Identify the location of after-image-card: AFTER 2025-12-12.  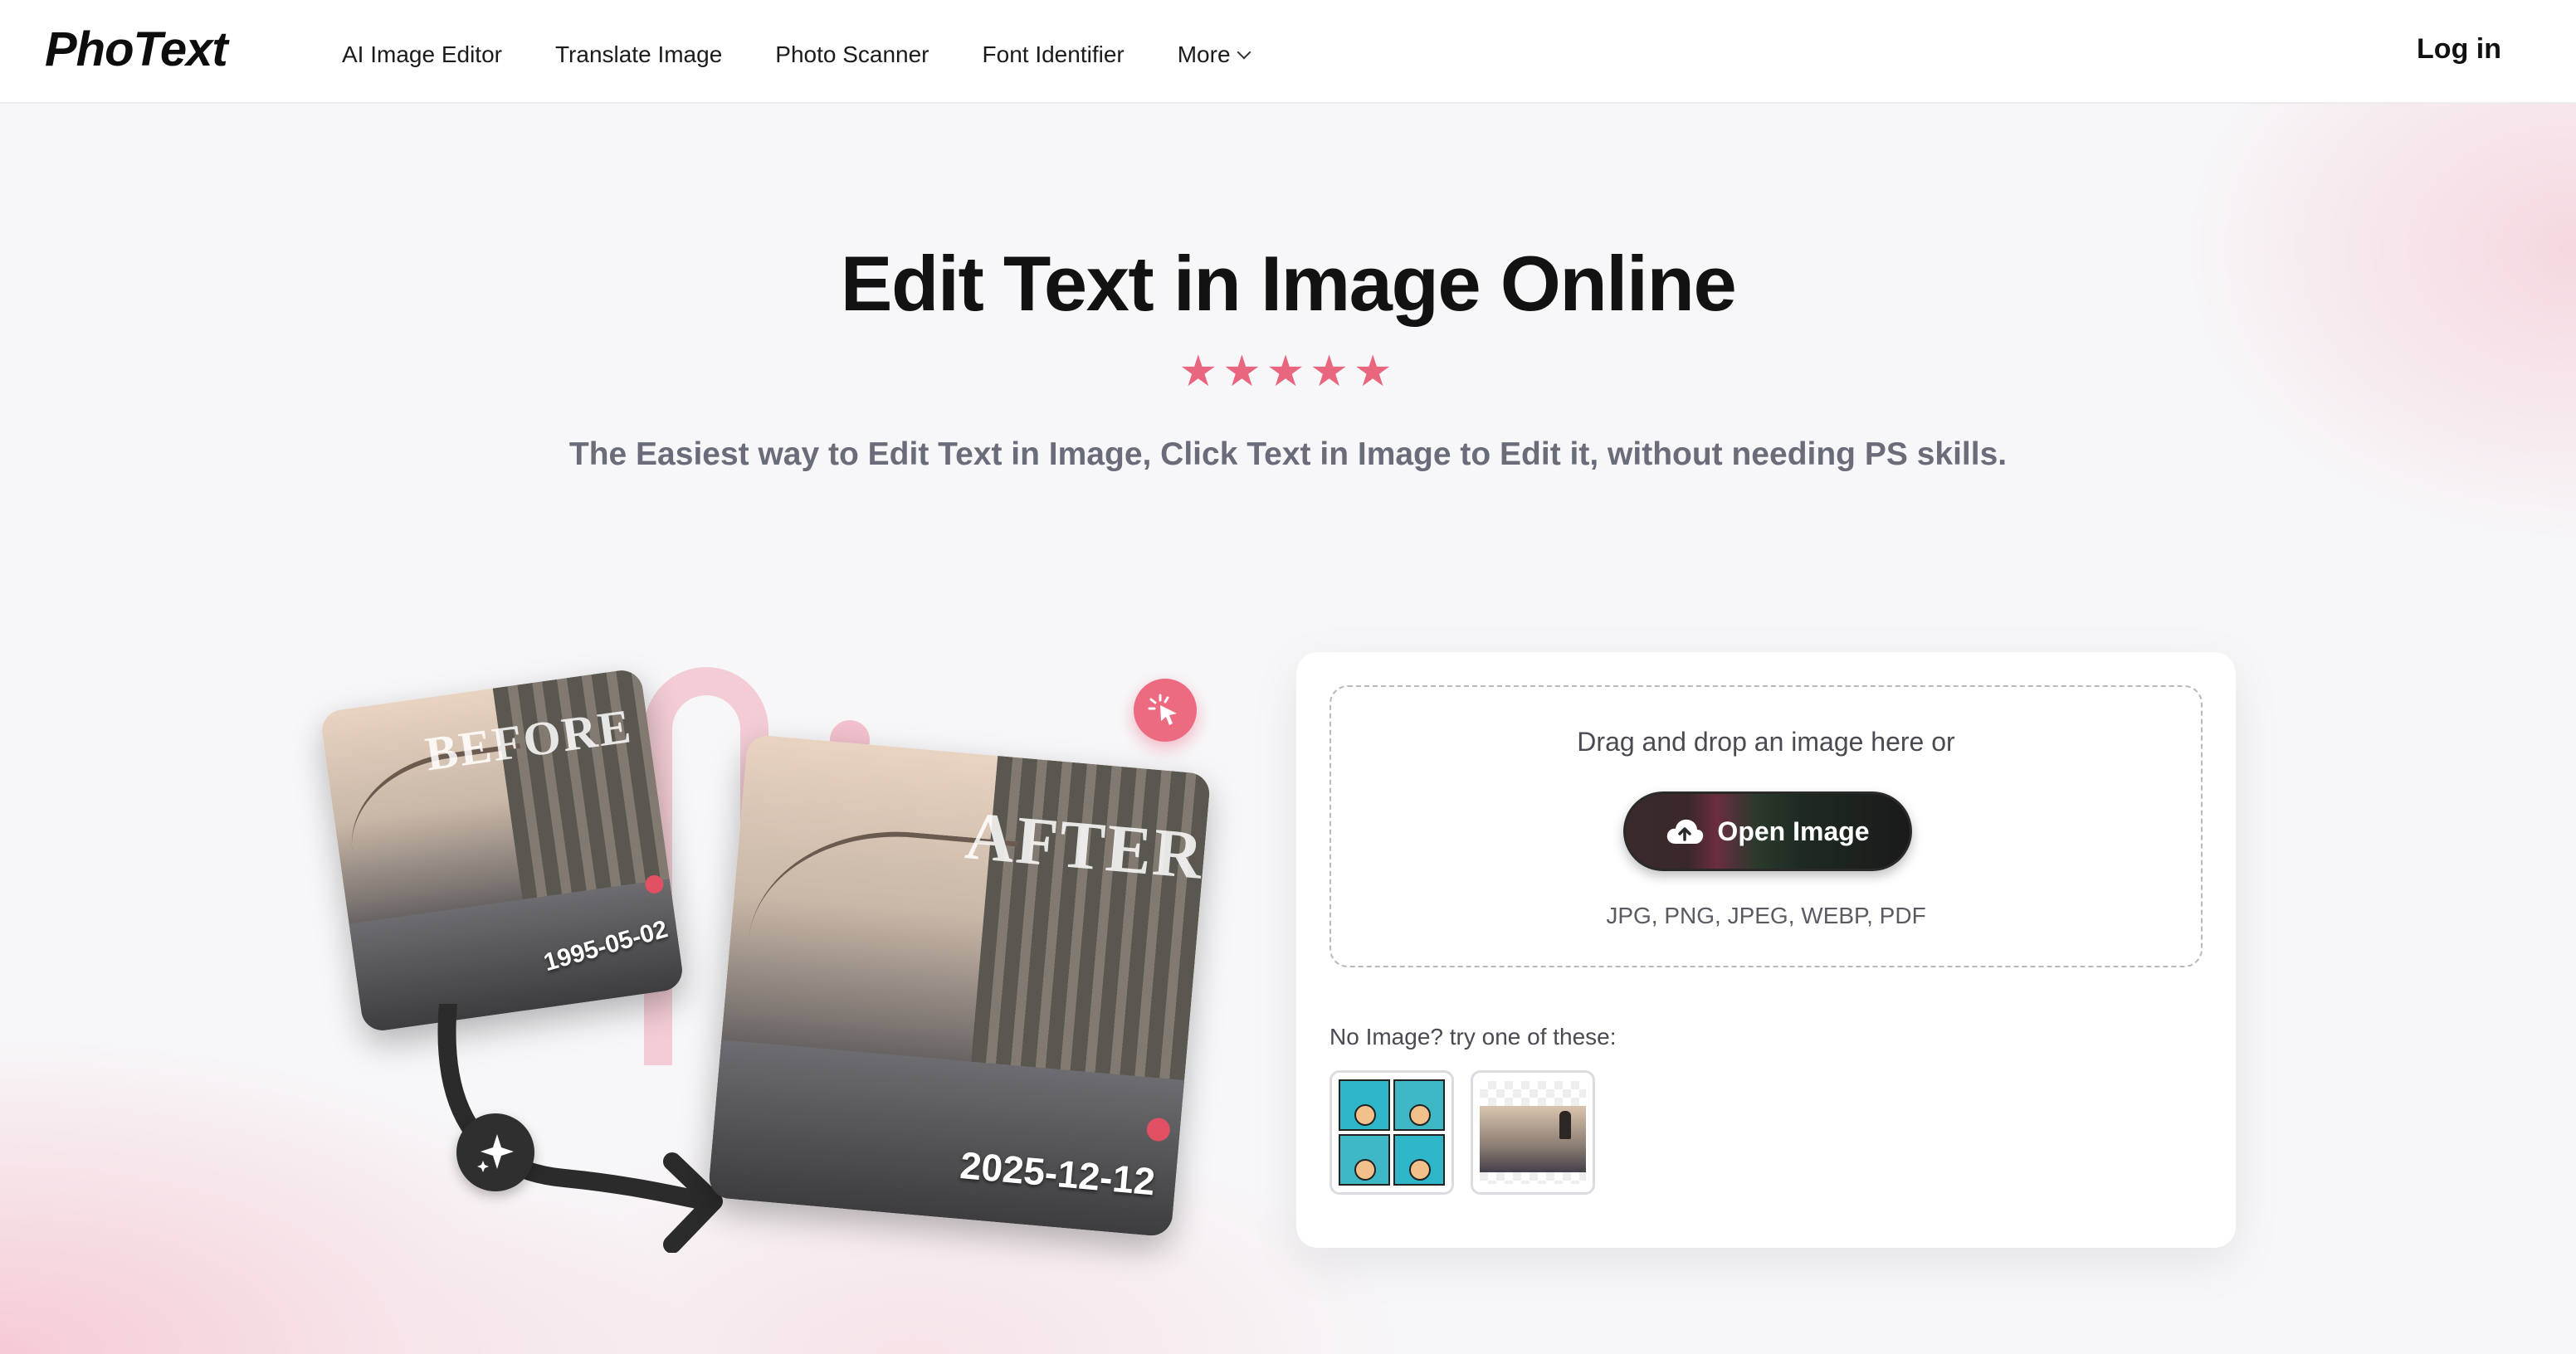
(960, 985).